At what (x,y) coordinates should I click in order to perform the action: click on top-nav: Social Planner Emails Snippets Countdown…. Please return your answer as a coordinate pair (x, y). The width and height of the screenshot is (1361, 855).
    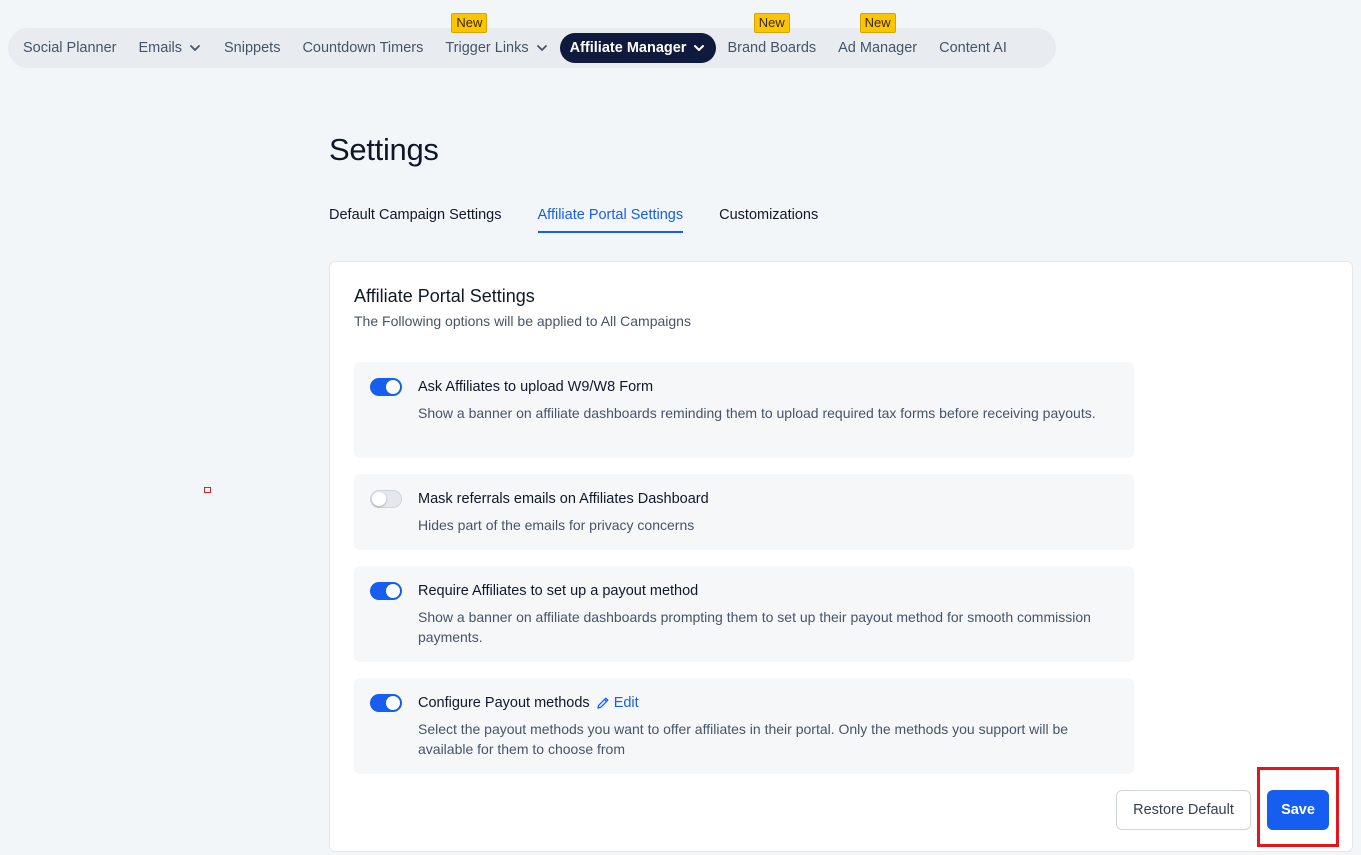
    Looking at the image, I should click on (532, 40).